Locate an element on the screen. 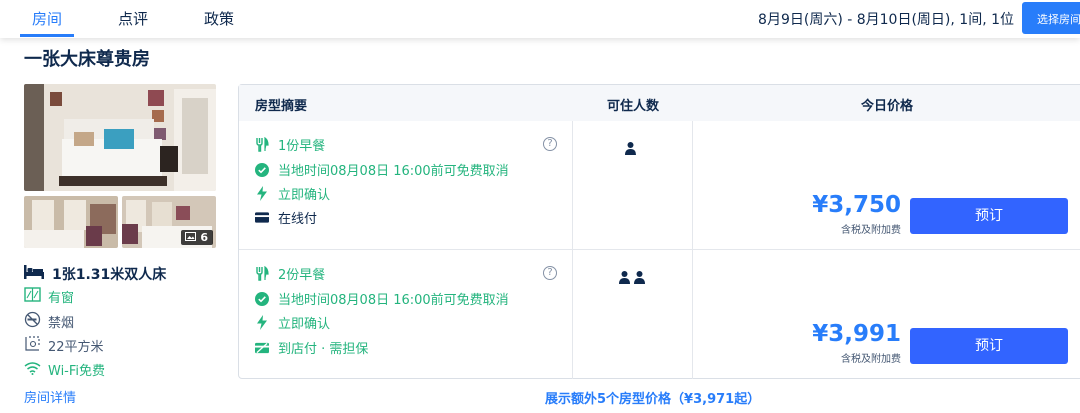  tab-policies: 政策 is located at coordinates (219, 18).